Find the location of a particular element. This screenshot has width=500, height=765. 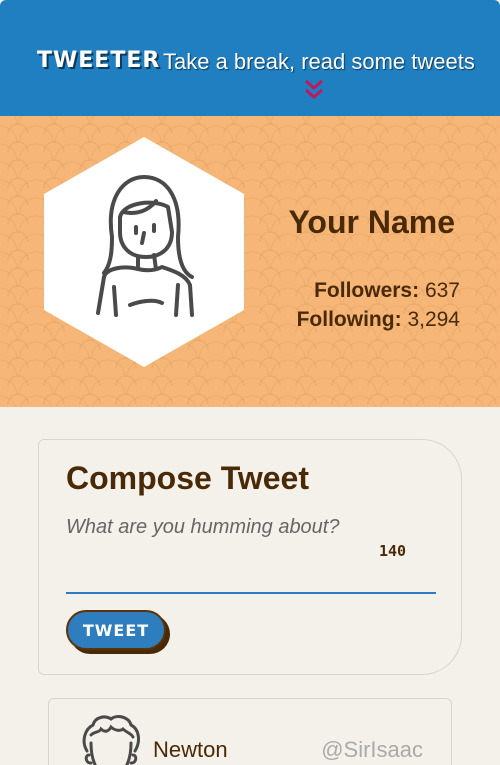

tweet-button: TWEET is located at coordinates (116, 630).